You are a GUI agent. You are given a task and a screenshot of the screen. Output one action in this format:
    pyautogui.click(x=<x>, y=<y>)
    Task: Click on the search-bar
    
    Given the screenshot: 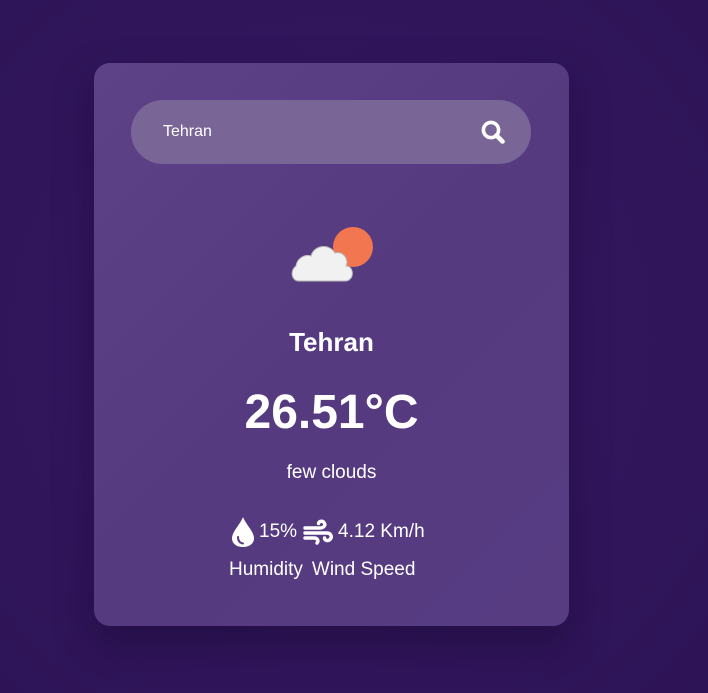 What is the action you would take?
    pyautogui.click(x=331, y=132)
    